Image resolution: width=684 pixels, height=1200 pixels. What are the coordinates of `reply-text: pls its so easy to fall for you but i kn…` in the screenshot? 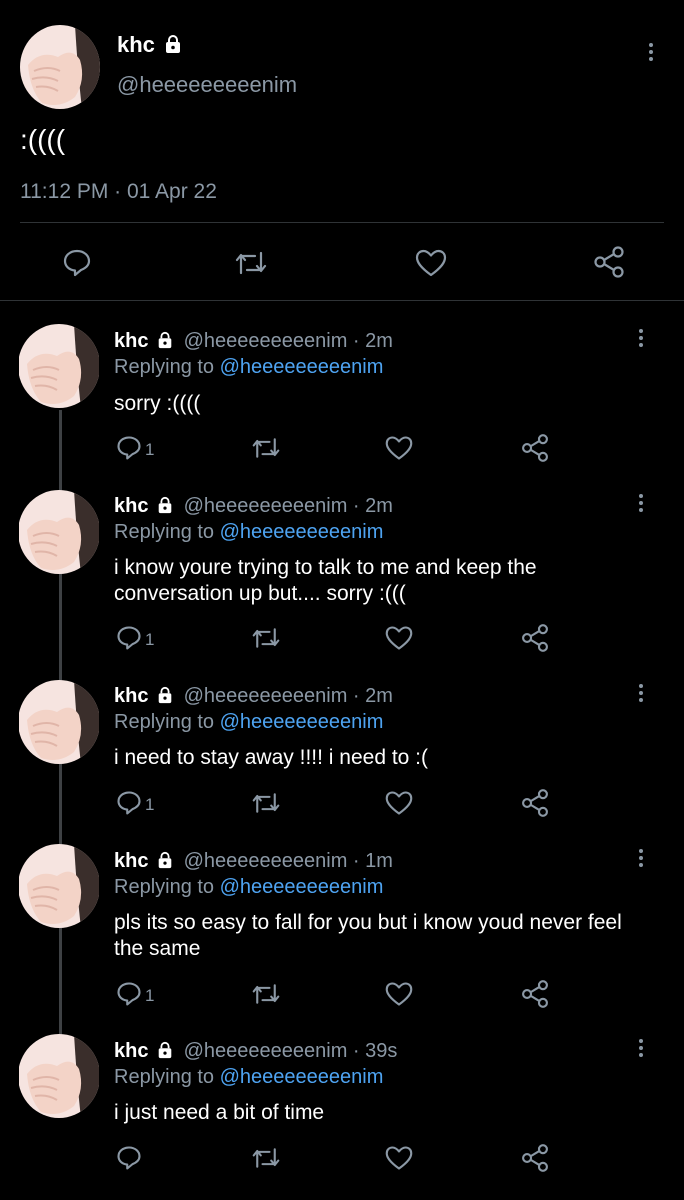 It's located at (368, 935).